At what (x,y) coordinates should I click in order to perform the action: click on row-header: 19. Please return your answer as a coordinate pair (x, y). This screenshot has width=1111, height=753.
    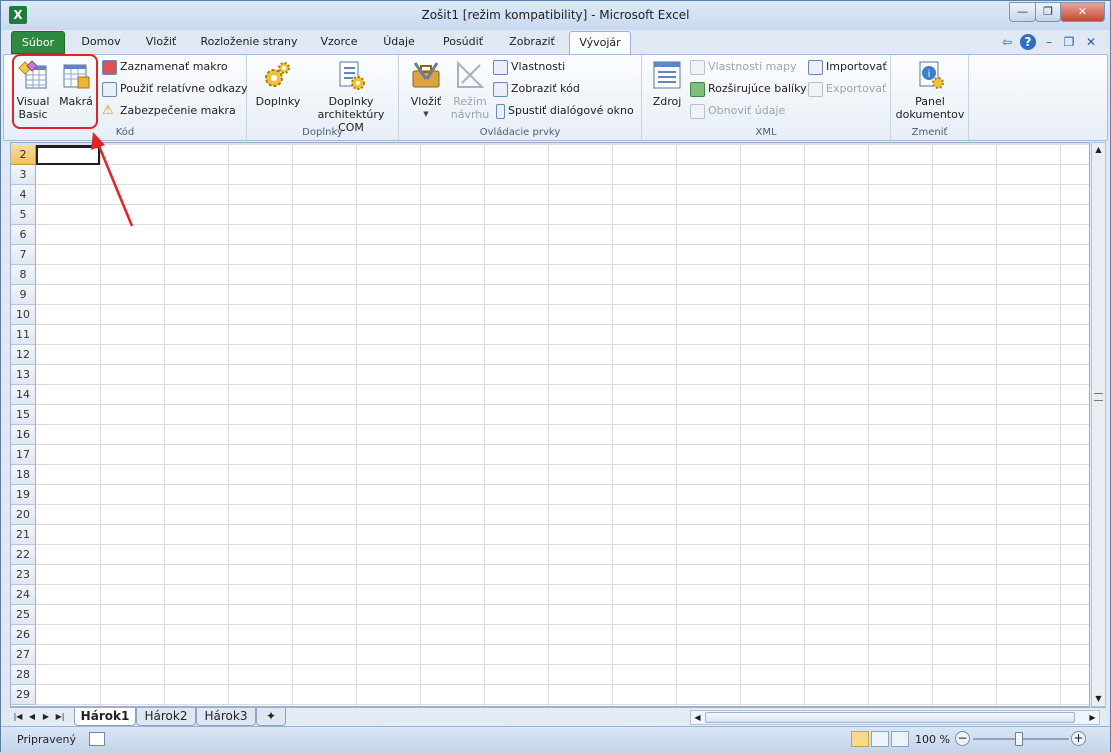
    Looking at the image, I should click on (23, 495).